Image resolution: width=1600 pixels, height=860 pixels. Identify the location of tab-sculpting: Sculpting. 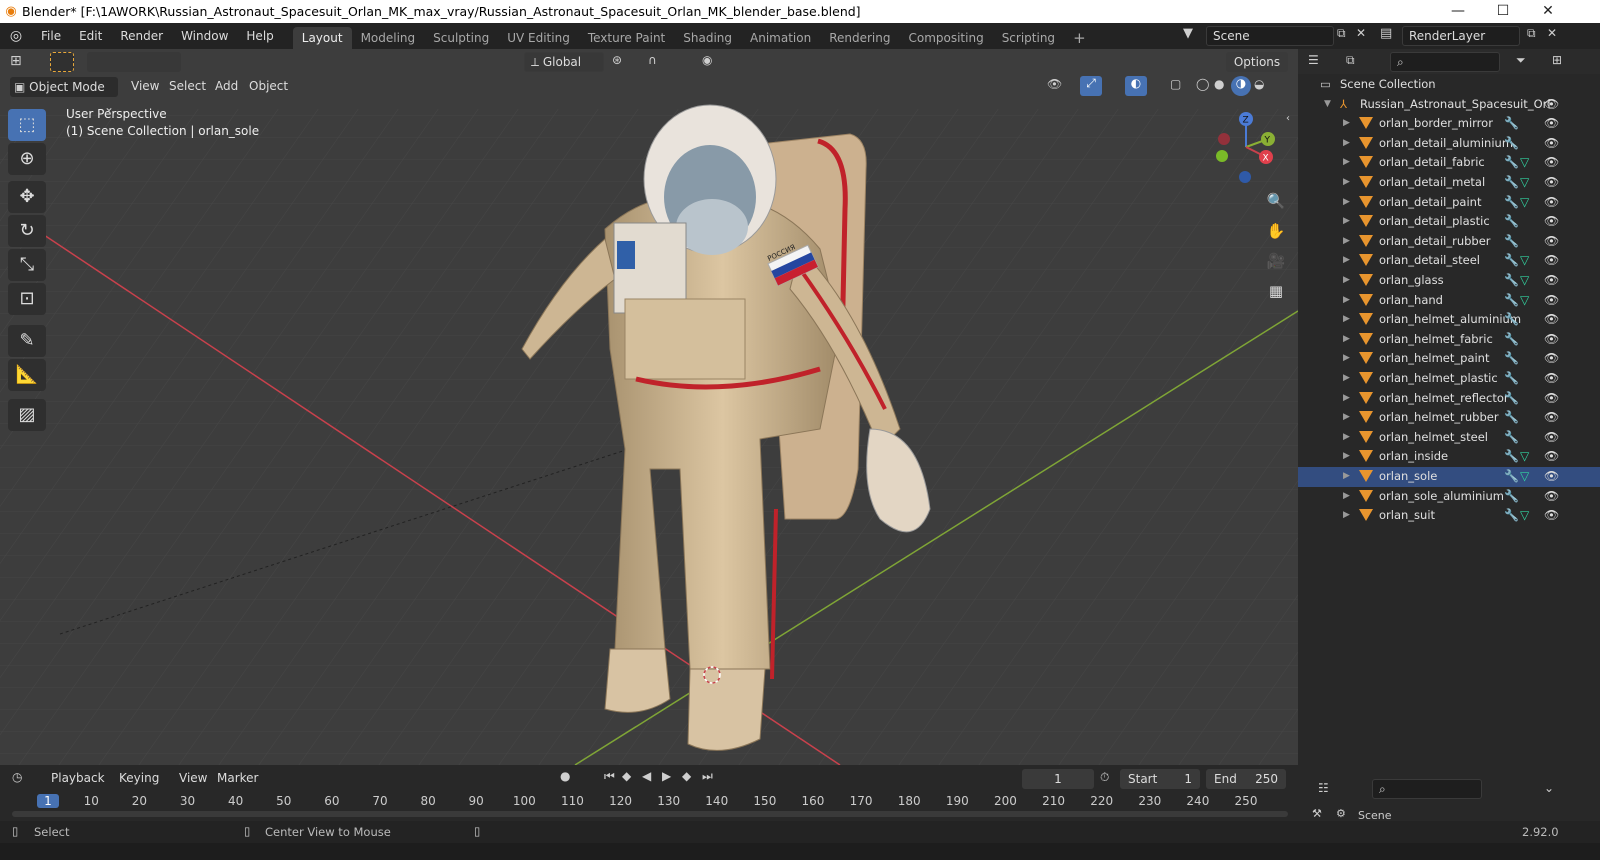
(461, 38).